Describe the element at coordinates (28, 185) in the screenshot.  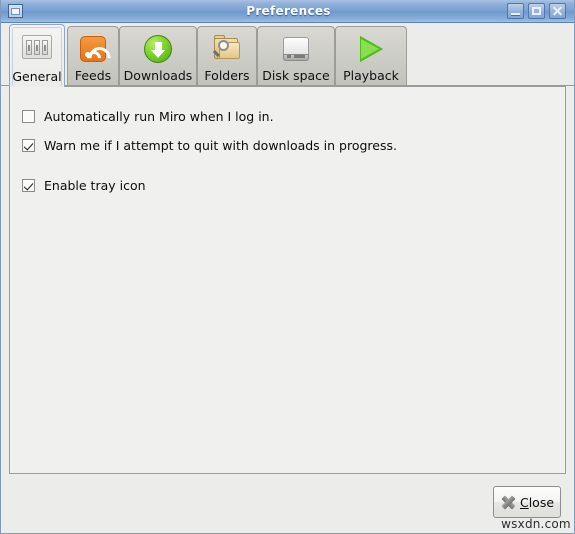
I see `checkbox-tray-icon` at that location.